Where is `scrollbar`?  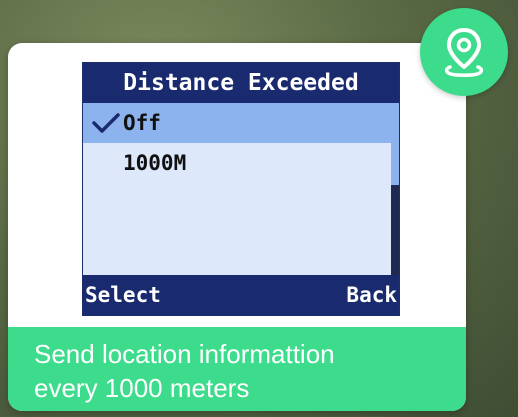 scrollbar is located at coordinates (395, 189).